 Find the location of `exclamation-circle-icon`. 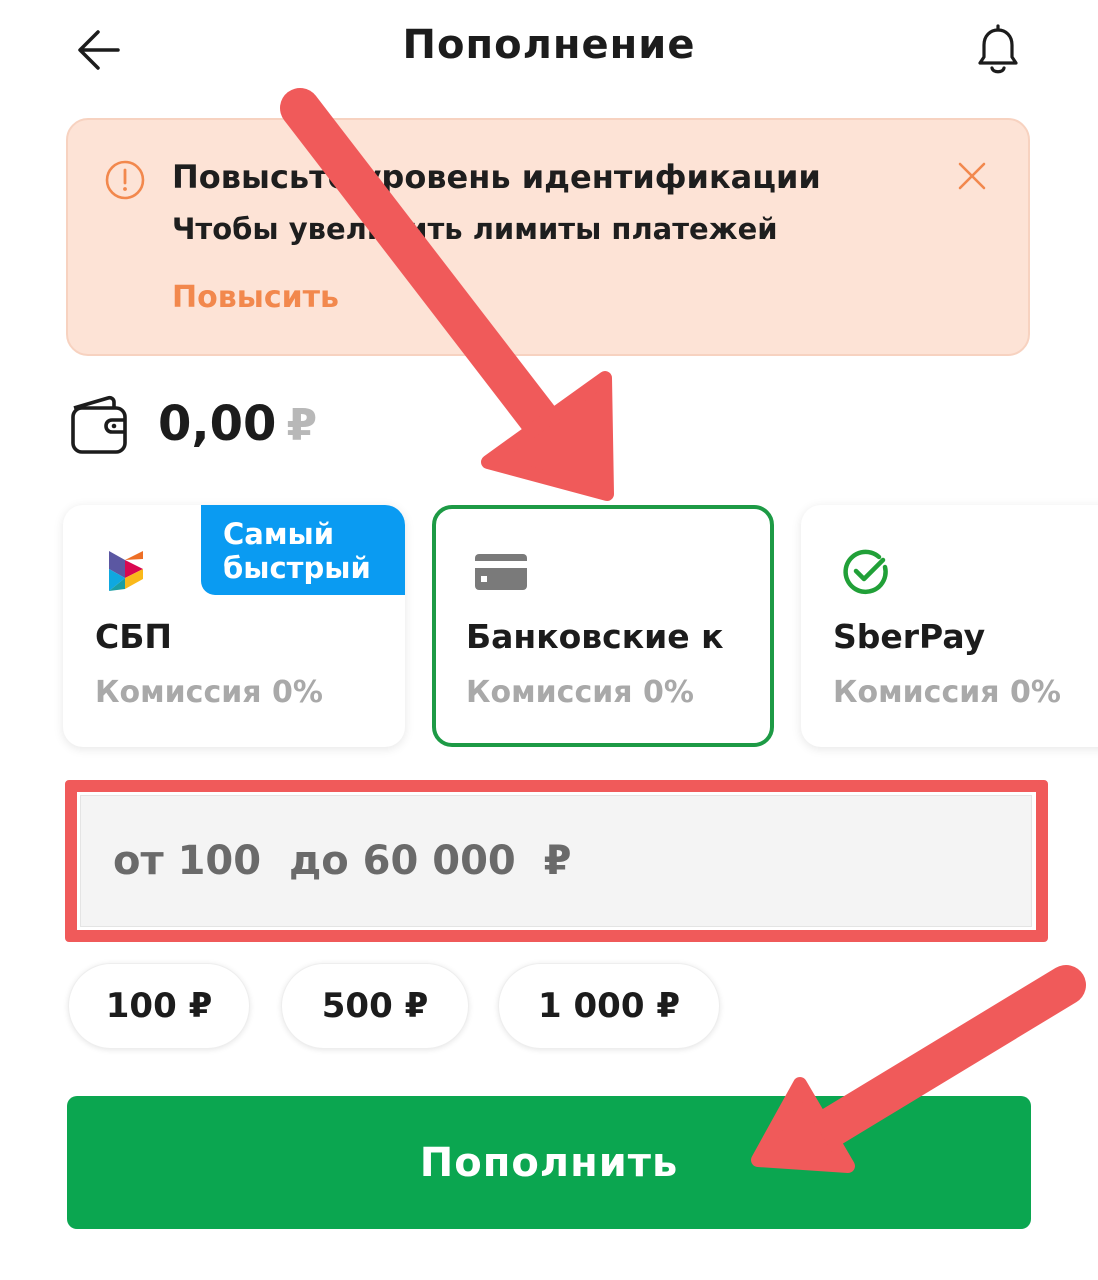

exclamation-circle-icon is located at coordinates (125, 180).